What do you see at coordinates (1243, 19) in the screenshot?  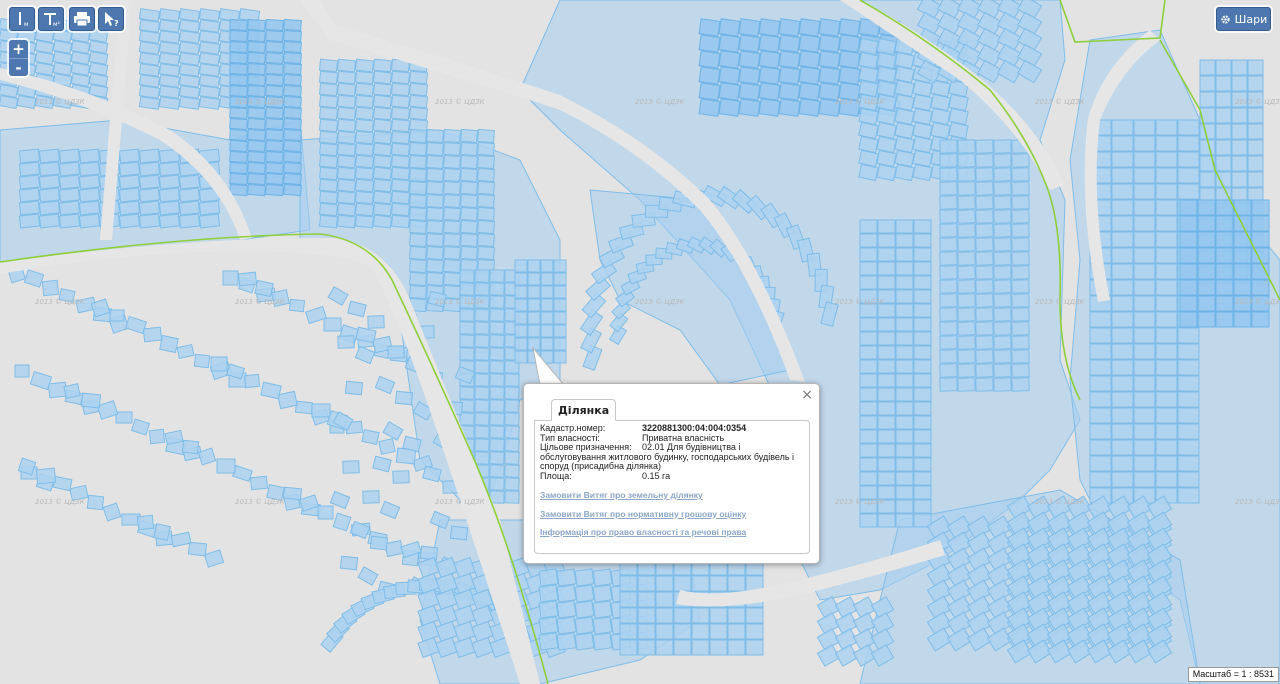 I see `layers-button: Шари` at bounding box center [1243, 19].